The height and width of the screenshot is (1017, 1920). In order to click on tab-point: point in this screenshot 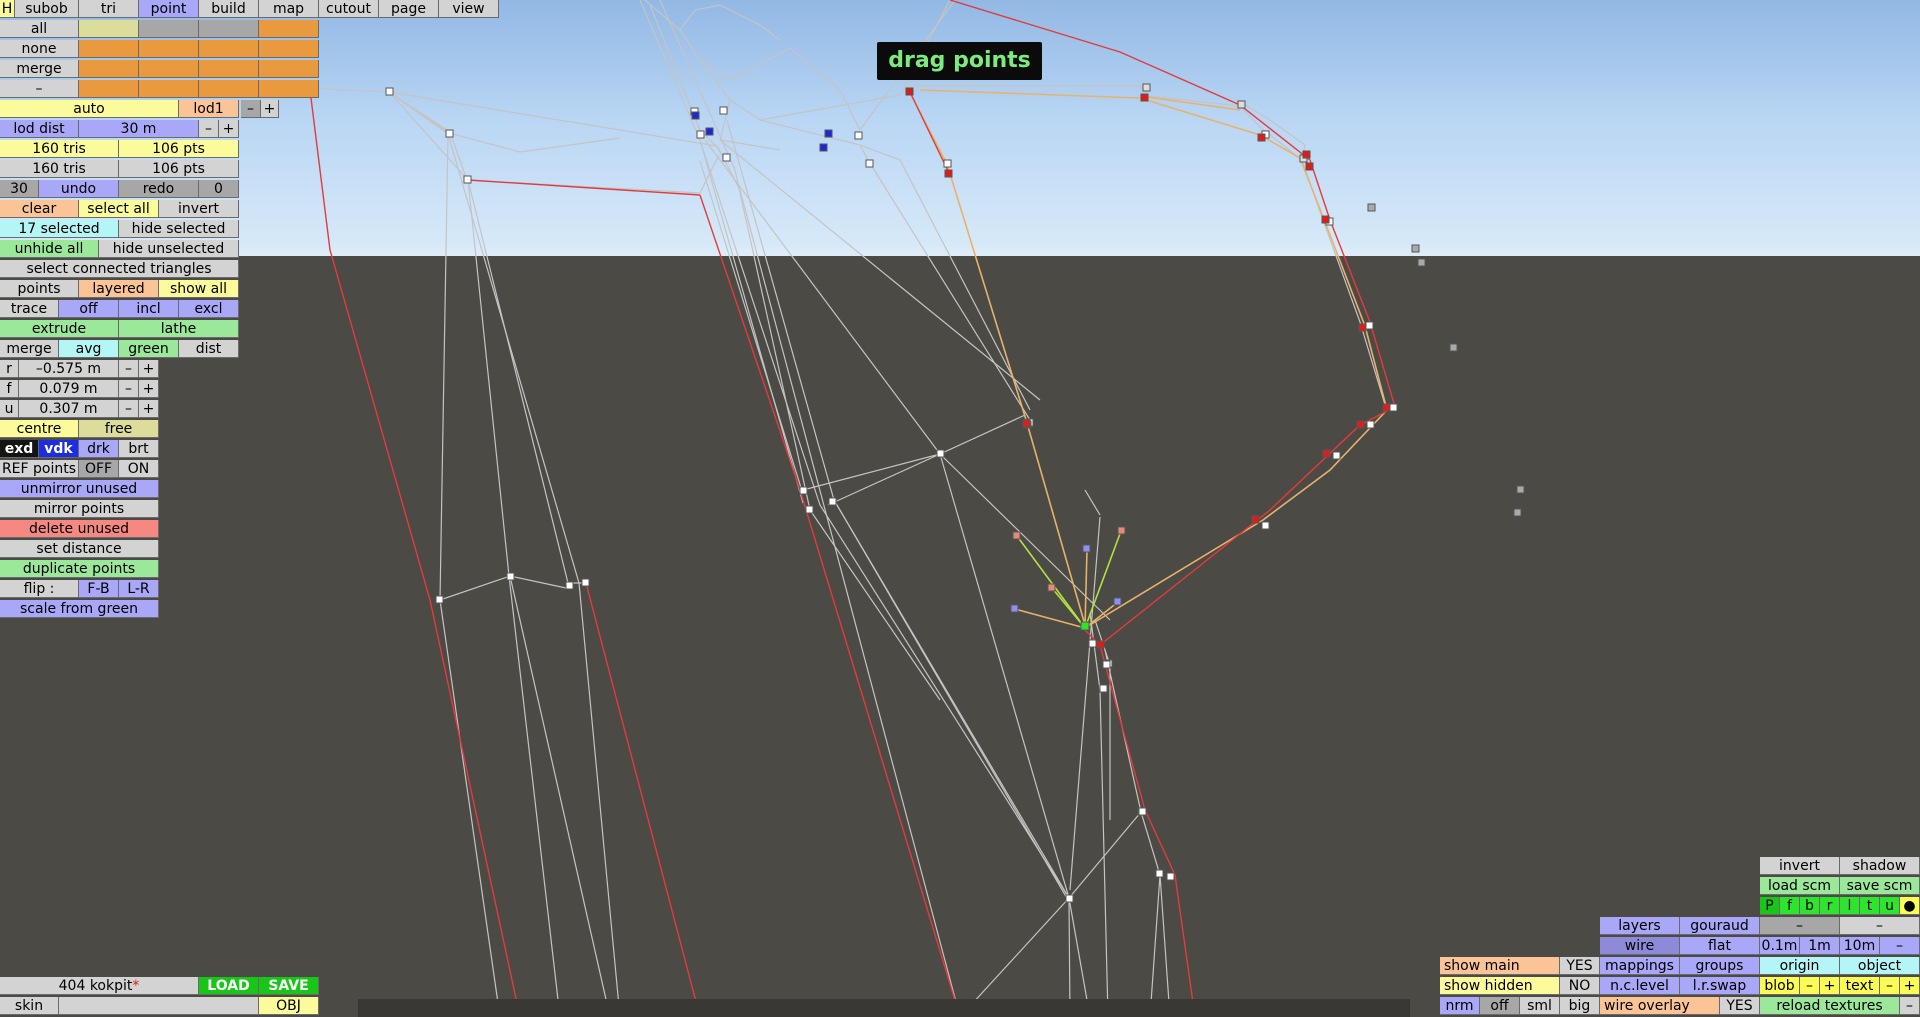, I will do `click(169, 9)`.